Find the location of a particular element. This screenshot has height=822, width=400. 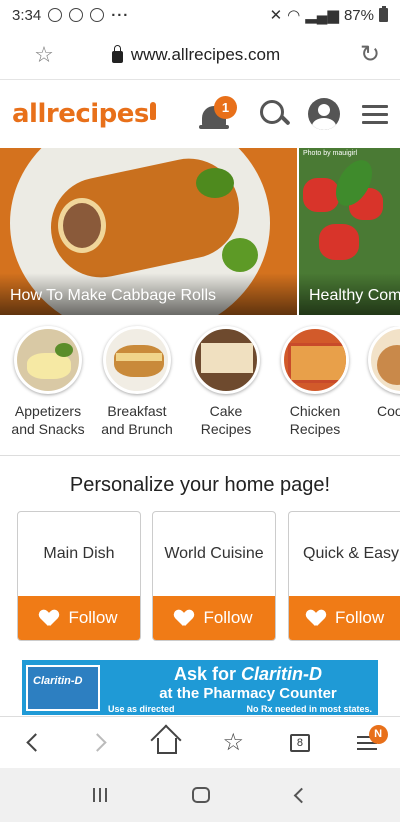

home-icon is located at coordinates (166, 745).